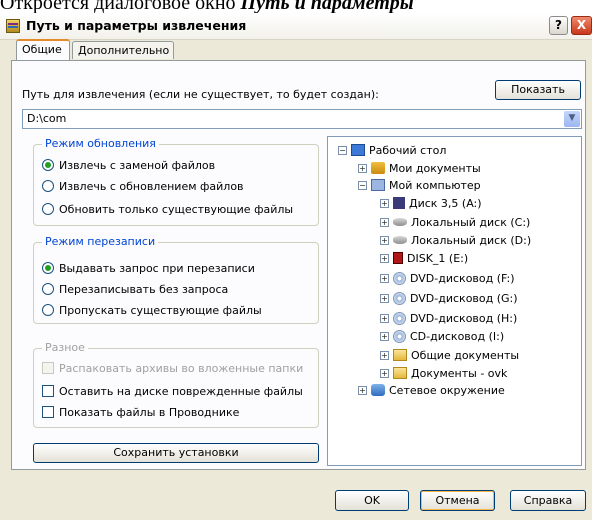  Describe the element at coordinates (100, 241) in the screenshot. I see `overwrite-mode-title: Режим перезаписи` at that location.